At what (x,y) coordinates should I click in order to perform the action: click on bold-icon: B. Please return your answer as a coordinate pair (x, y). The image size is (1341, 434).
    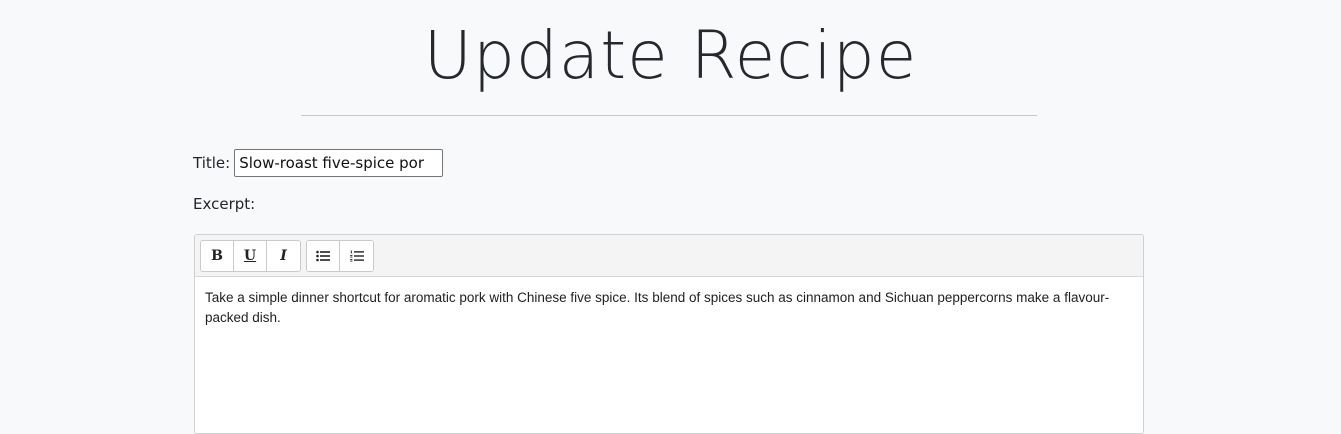
    Looking at the image, I should click on (217, 255).